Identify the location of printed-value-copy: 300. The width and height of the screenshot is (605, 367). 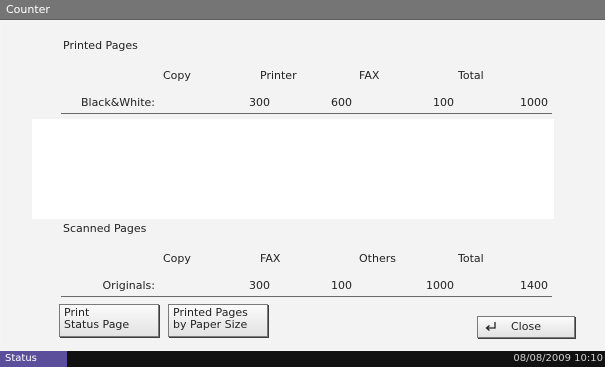
(259, 102).